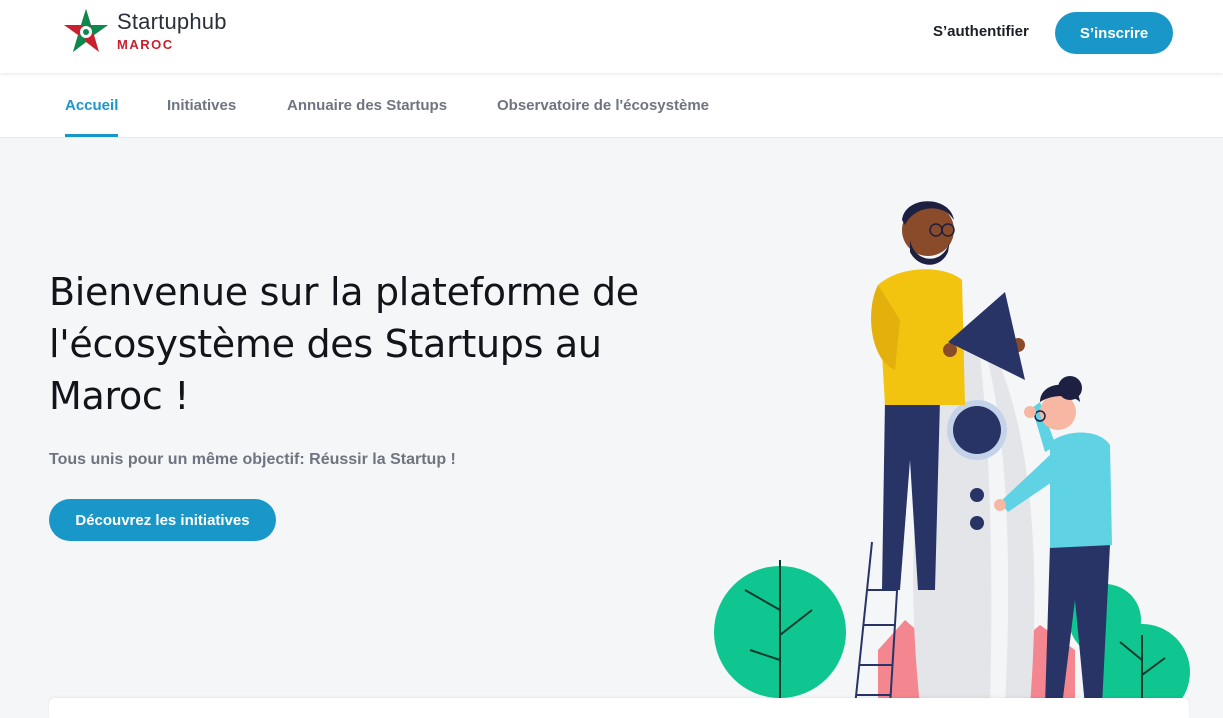 This screenshot has width=1223, height=718. What do you see at coordinates (119, 396) in the screenshot?
I see `hero-title-line: Maroc !` at bounding box center [119, 396].